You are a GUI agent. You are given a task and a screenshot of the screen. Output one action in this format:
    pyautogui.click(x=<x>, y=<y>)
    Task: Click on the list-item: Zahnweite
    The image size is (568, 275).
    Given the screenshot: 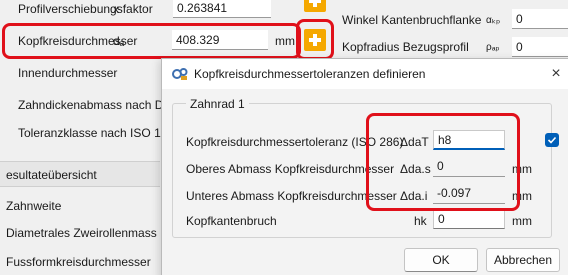 What is the action you would take?
    pyautogui.click(x=80, y=206)
    